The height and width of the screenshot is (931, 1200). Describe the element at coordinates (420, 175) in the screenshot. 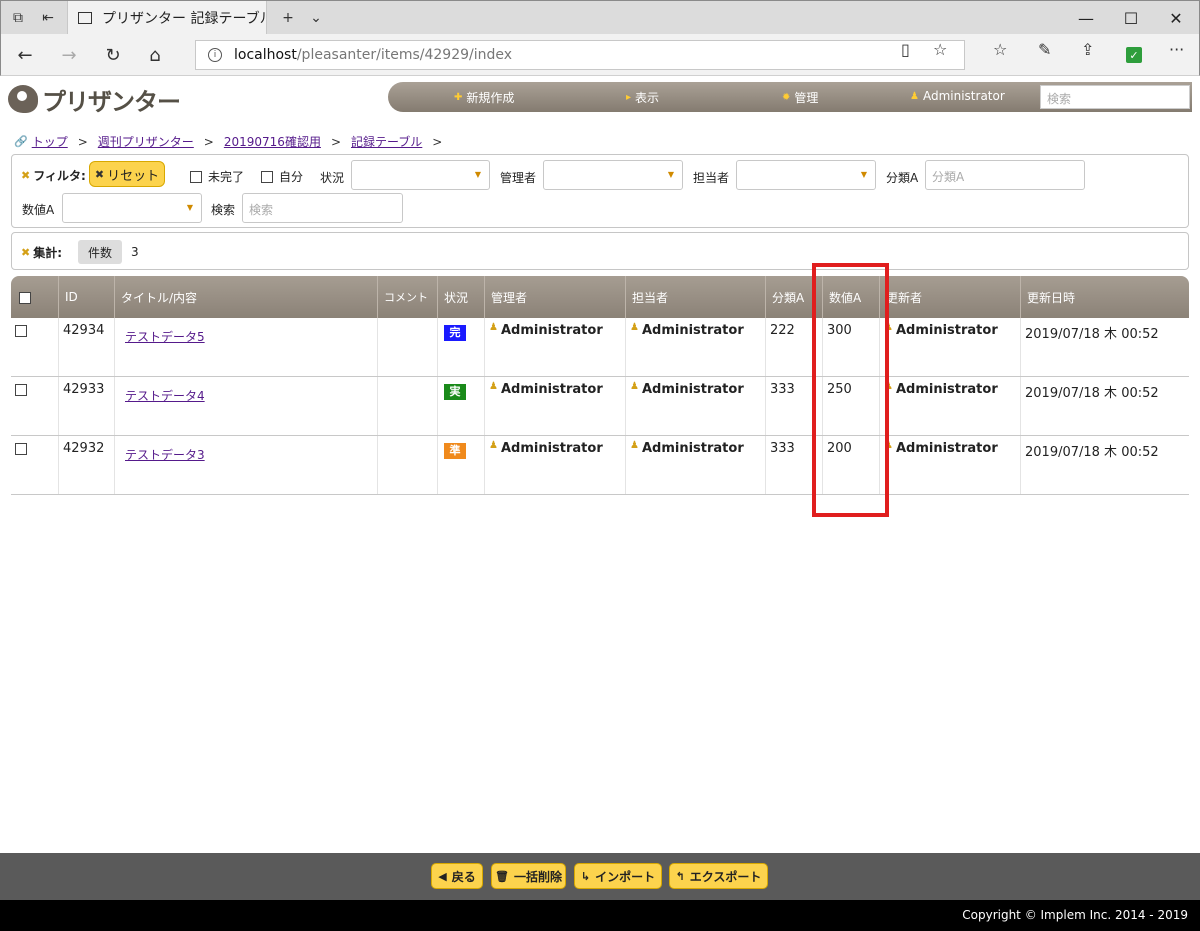

I see `status-select` at that location.